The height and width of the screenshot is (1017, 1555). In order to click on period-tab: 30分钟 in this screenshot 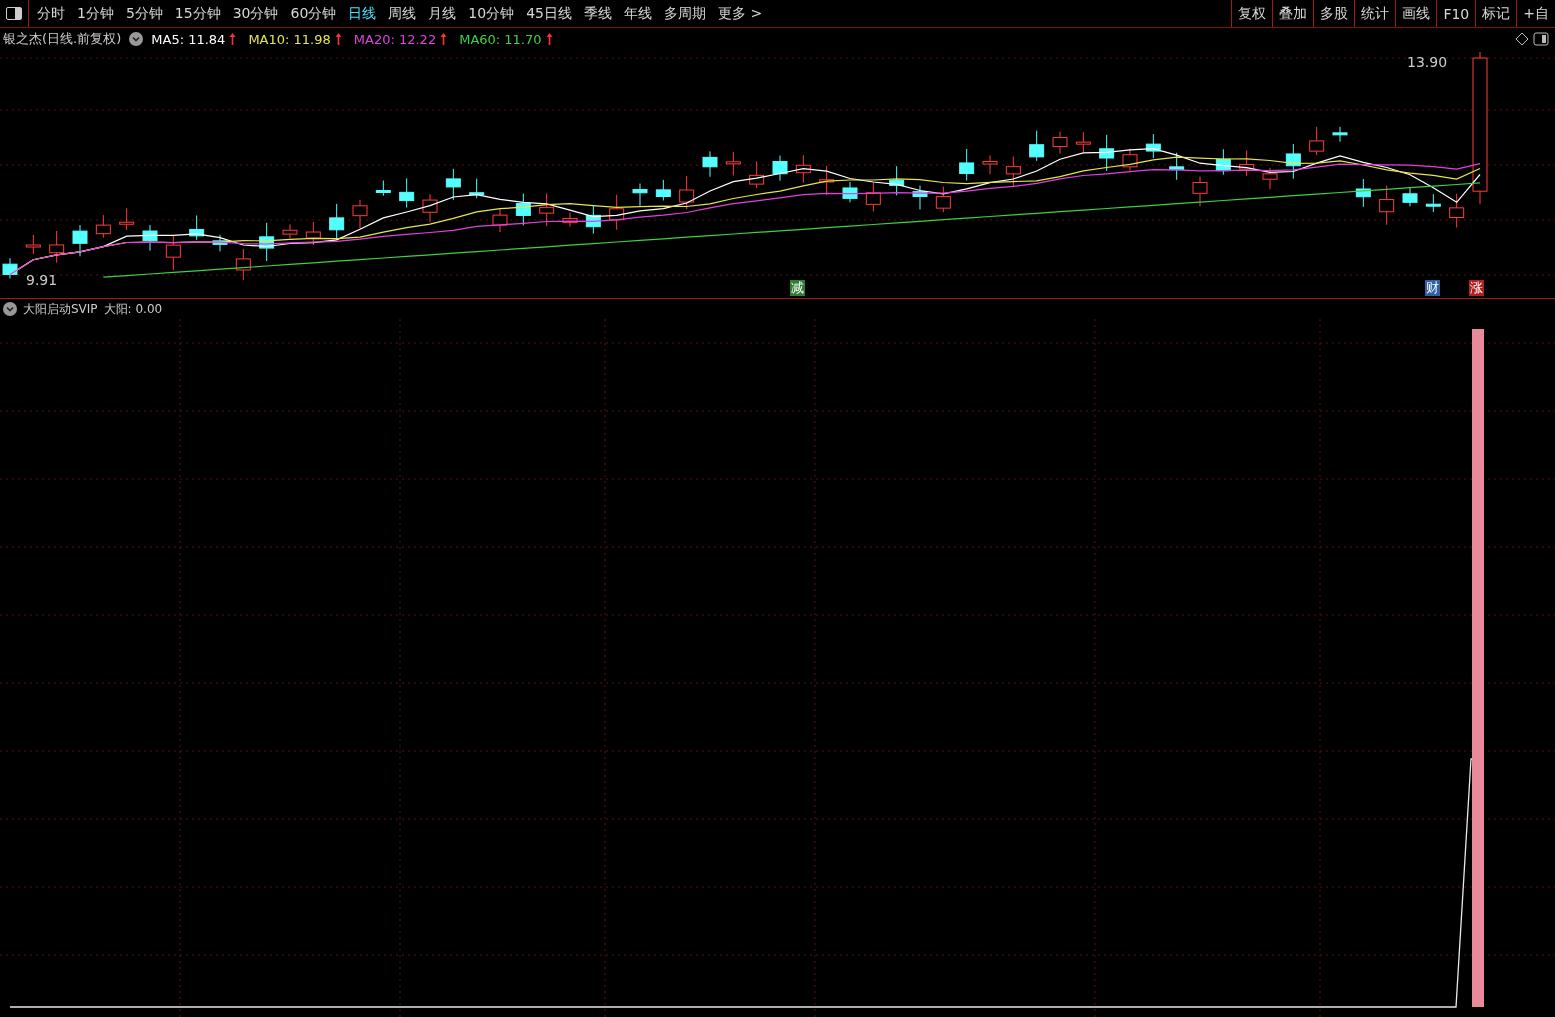, I will do `click(255, 13)`.